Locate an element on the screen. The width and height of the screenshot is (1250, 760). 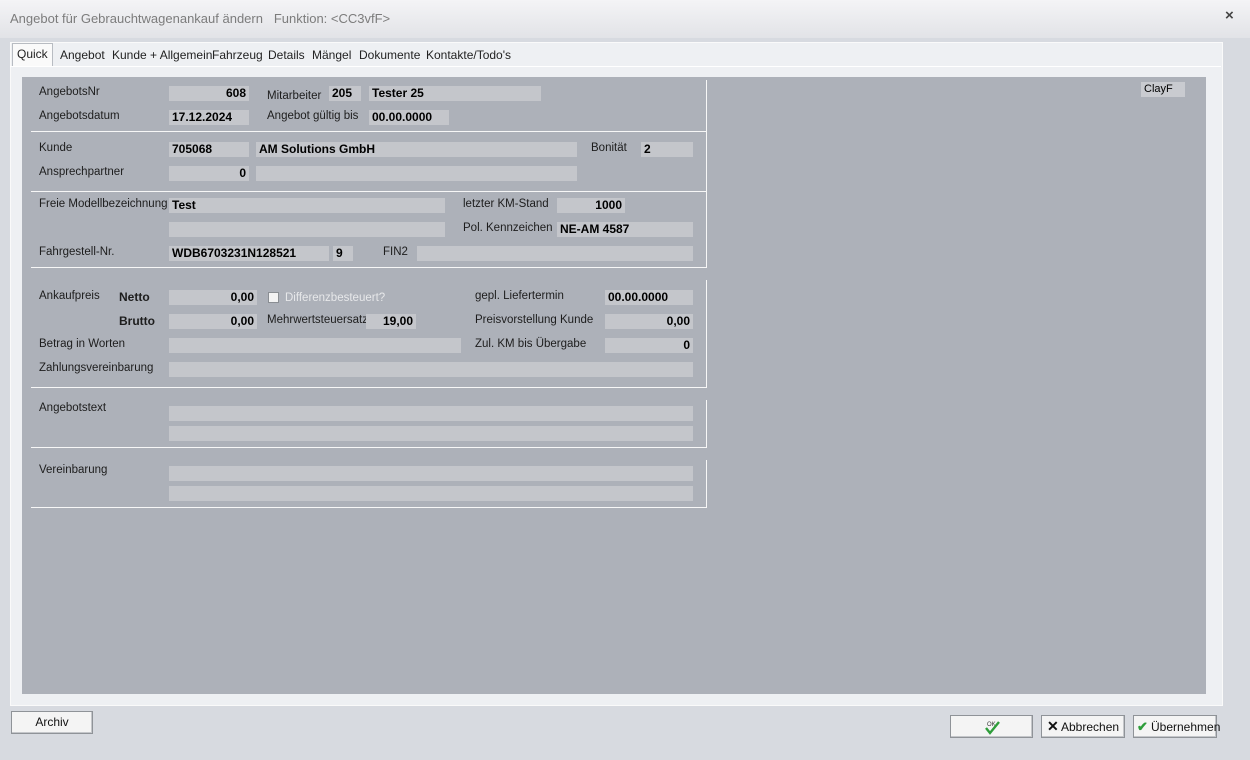
cancel-x-icon: ✕ is located at coordinates (1053, 726).